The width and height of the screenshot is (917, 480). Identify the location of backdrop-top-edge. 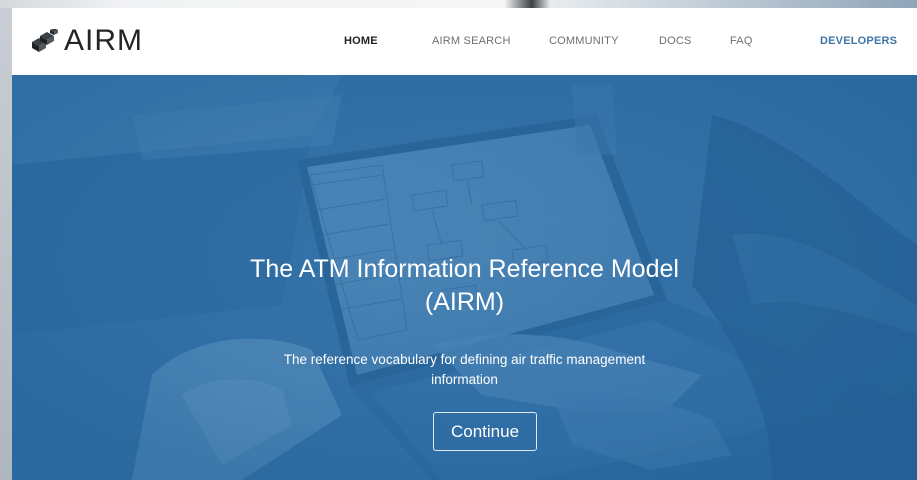
(458, 4).